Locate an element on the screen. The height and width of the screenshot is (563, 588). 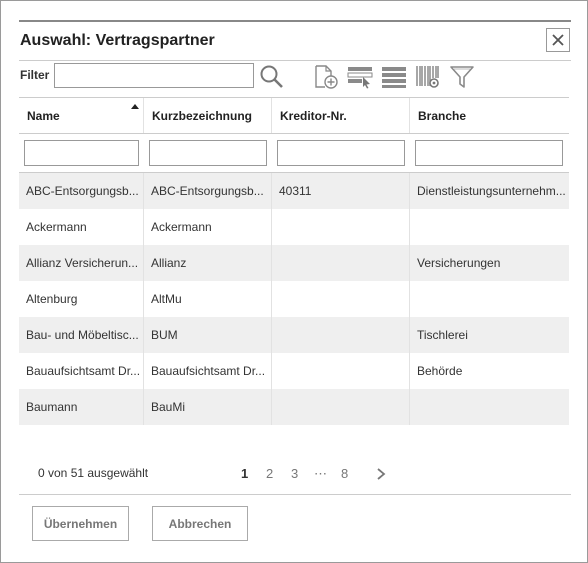
table-row: Bau- und Möbeltisc... BUM Tischlerei is located at coordinates (294, 335).